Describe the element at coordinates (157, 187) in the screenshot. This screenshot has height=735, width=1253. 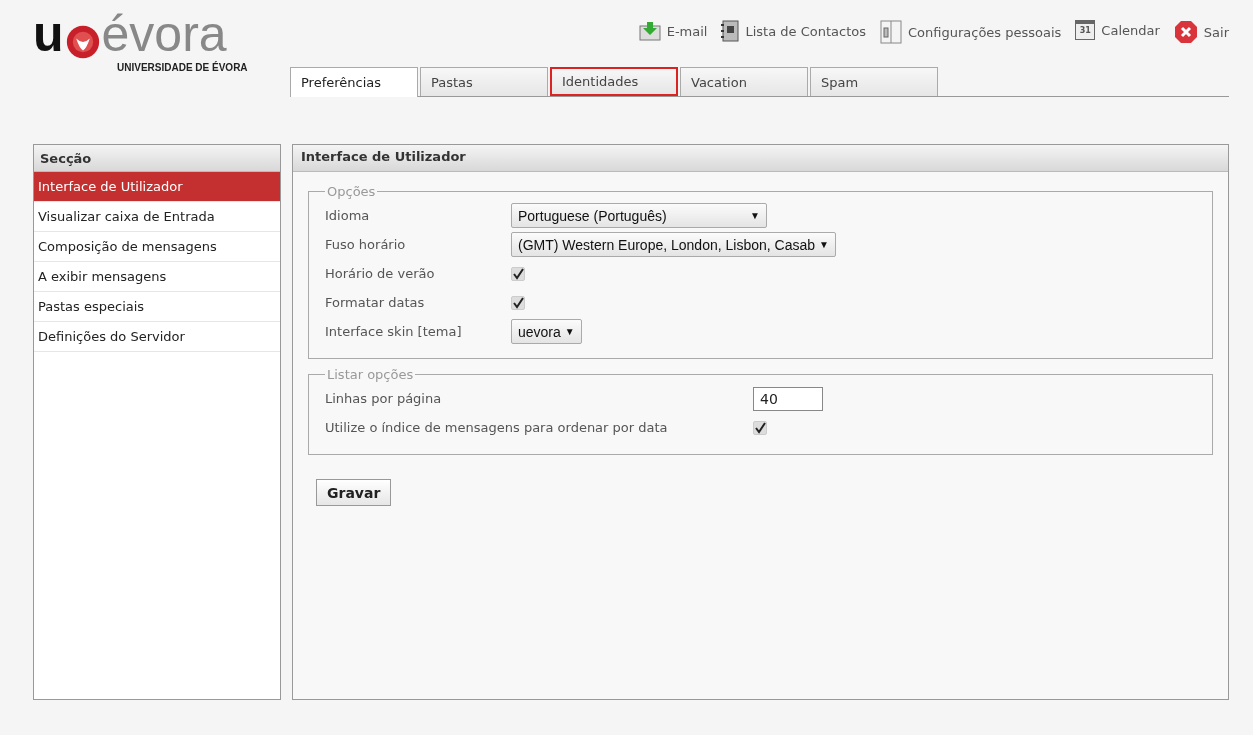
I see `sidebar-item: Interface de Utilizador` at that location.